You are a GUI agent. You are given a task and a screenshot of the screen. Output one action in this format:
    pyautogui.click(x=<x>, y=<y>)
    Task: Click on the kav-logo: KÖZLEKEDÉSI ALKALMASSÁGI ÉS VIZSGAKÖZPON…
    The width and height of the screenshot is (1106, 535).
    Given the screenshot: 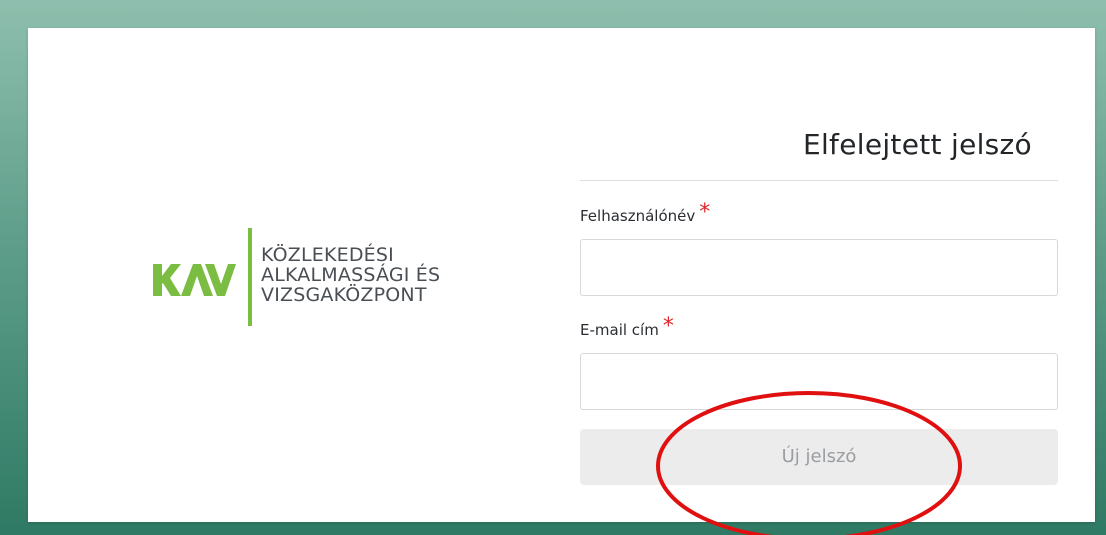 What is the action you would take?
    pyautogui.click(x=318, y=278)
    